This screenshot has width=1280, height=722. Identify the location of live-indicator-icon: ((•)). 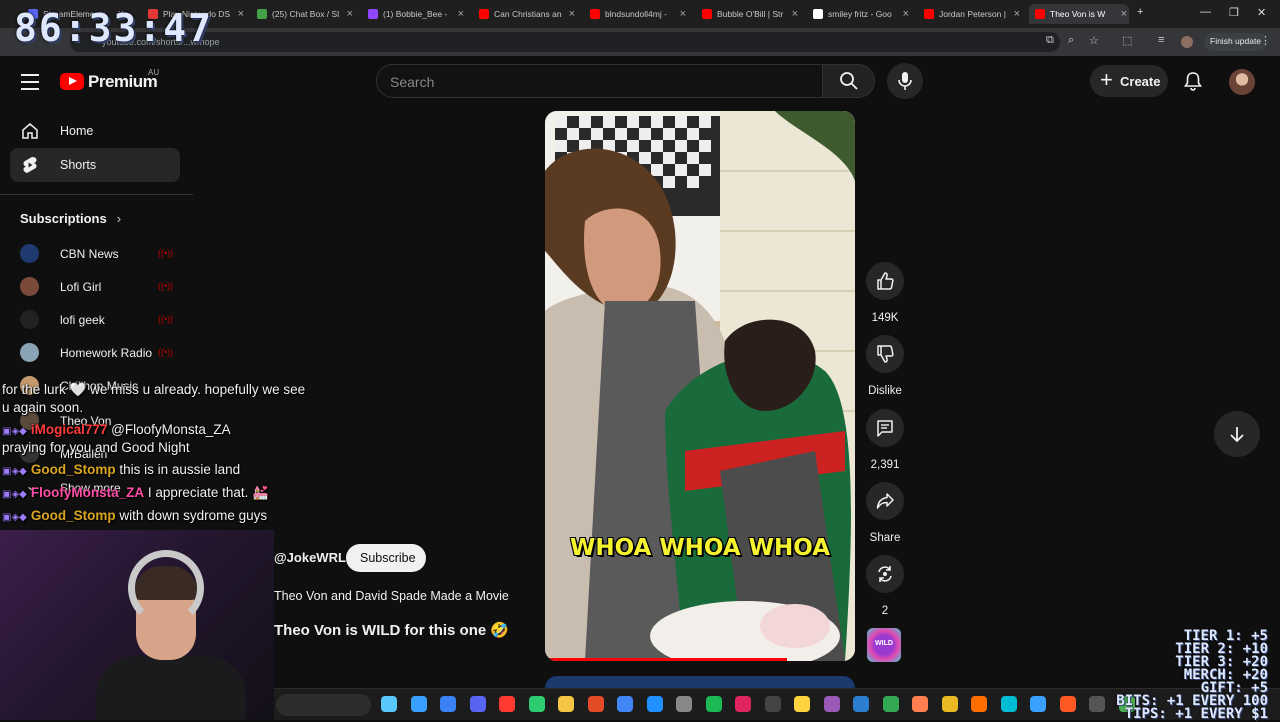
(166, 319).